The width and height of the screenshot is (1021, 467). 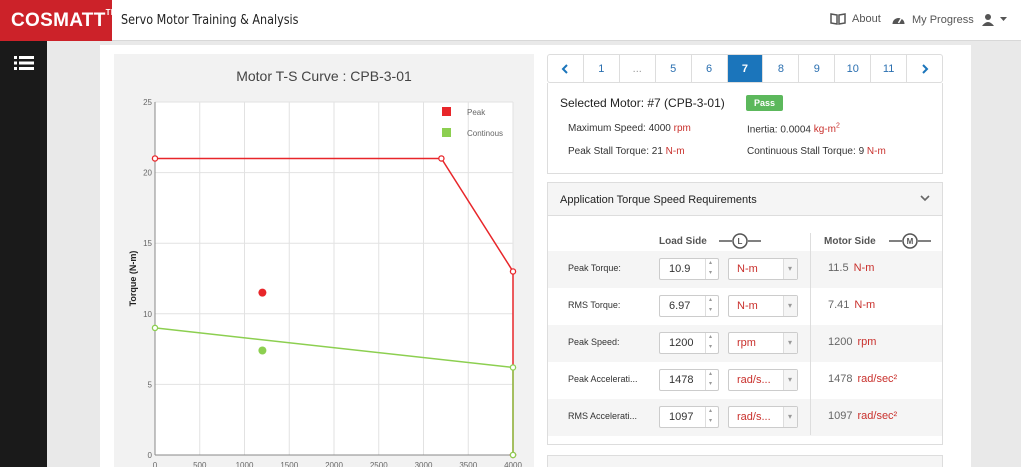 I want to click on selected-motor-title: Selected Motor: #7 (CPB-3-01), so click(x=642, y=103).